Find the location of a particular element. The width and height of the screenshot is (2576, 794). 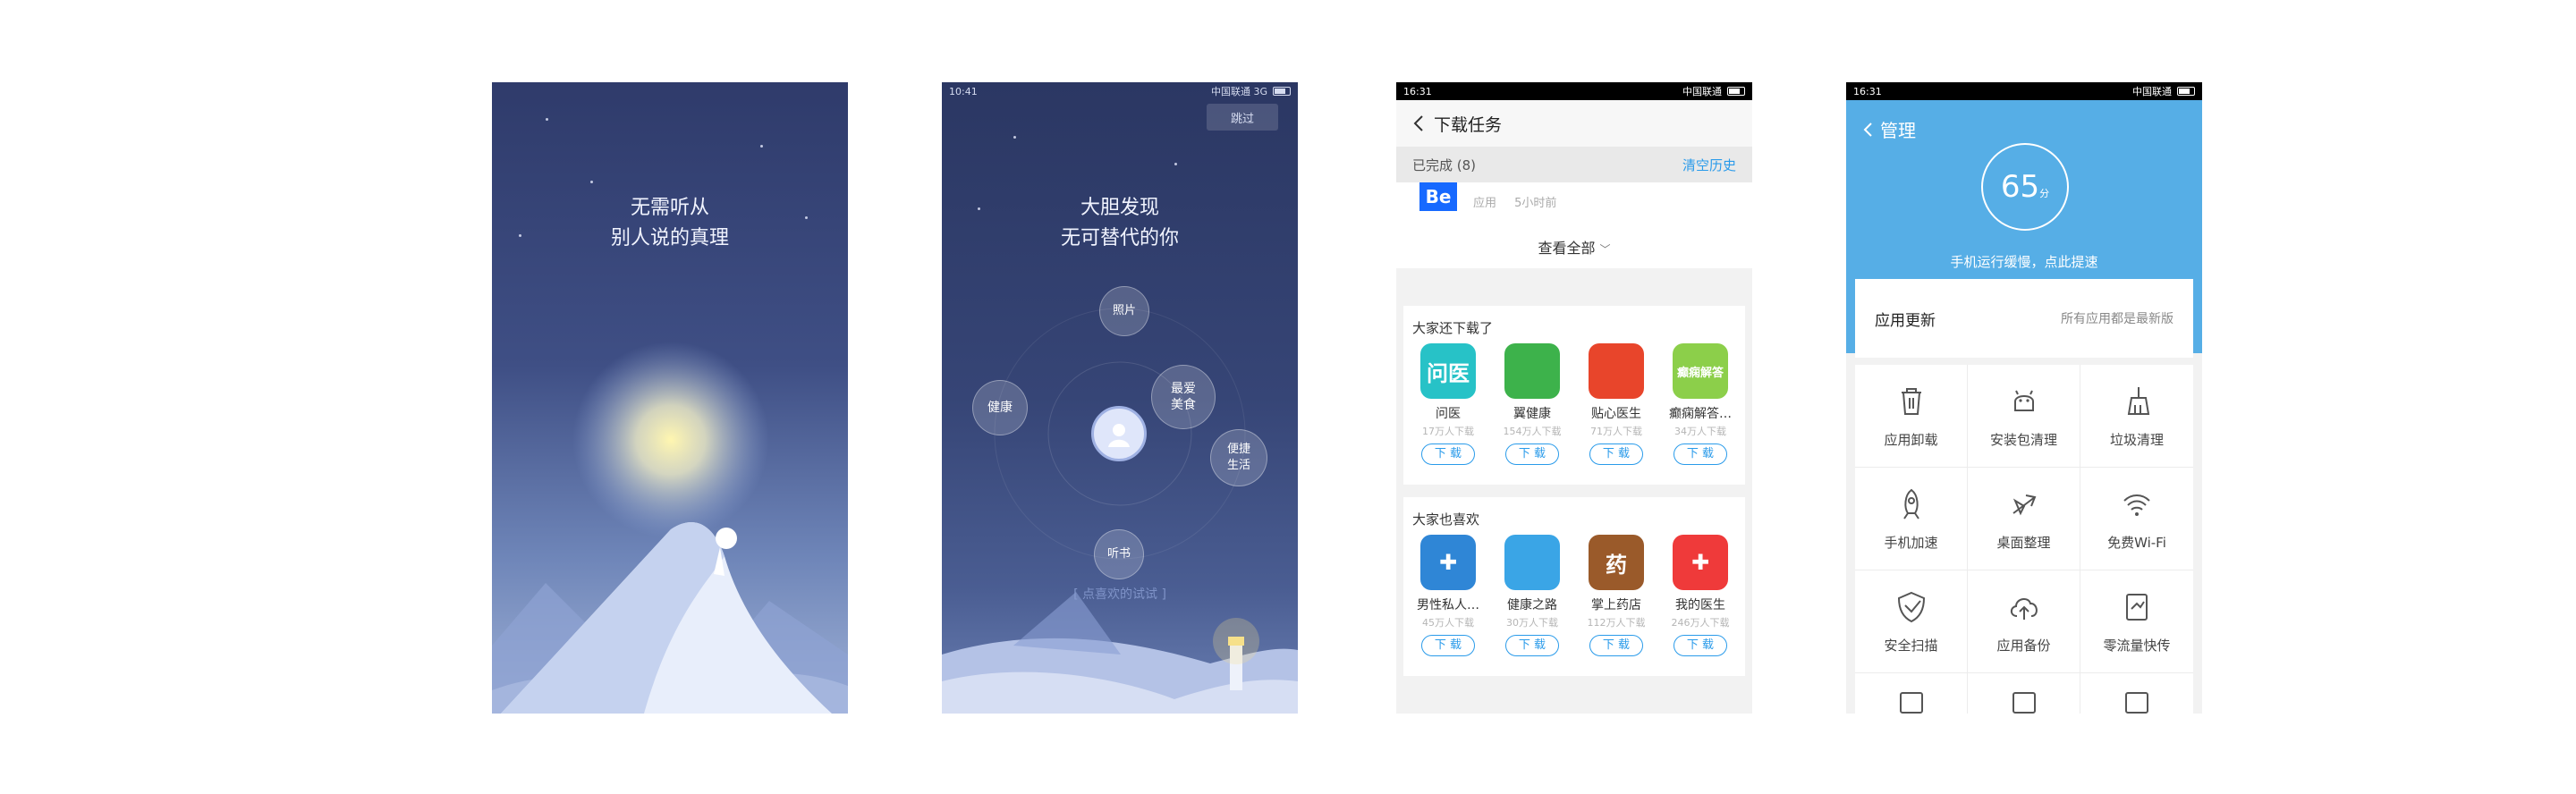

completed-count: 已完成 (8) is located at coordinates (1444, 164).